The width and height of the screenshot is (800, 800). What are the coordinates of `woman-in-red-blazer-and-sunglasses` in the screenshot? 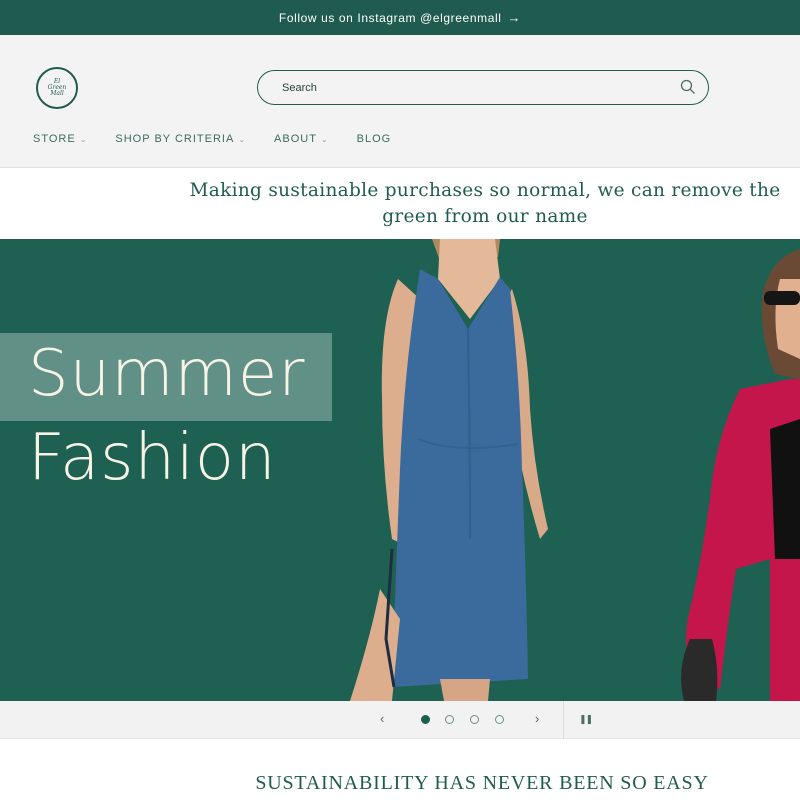 It's located at (740, 475).